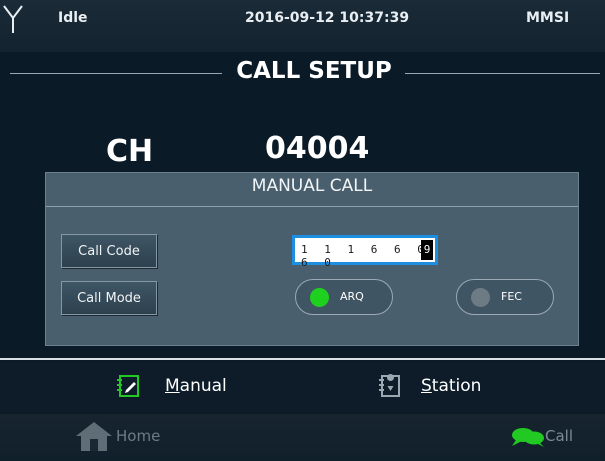 Image resolution: width=605 pixels, height=461 pixels. I want to click on call-code-cursor: 9, so click(427, 250).